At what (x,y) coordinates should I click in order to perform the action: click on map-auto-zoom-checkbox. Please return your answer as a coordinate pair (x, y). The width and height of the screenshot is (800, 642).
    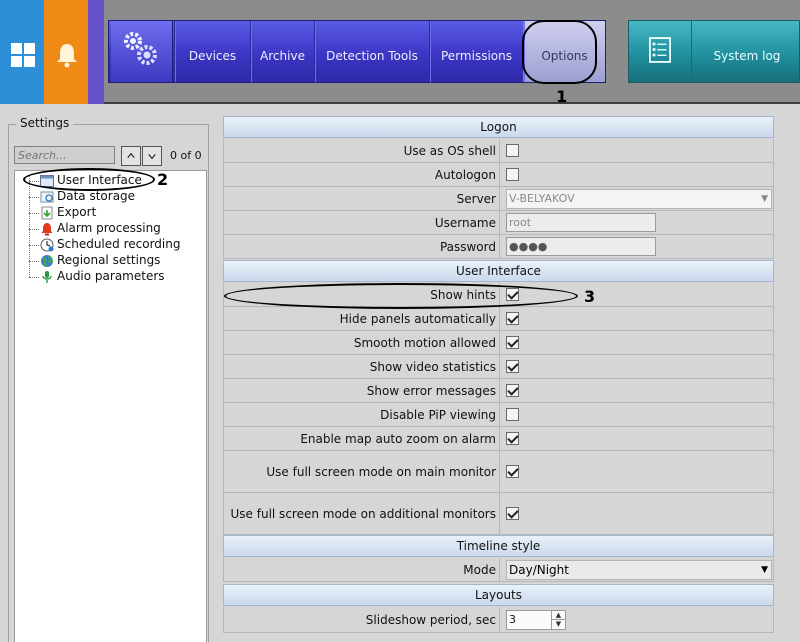
    Looking at the image, I should click on (512, 438).